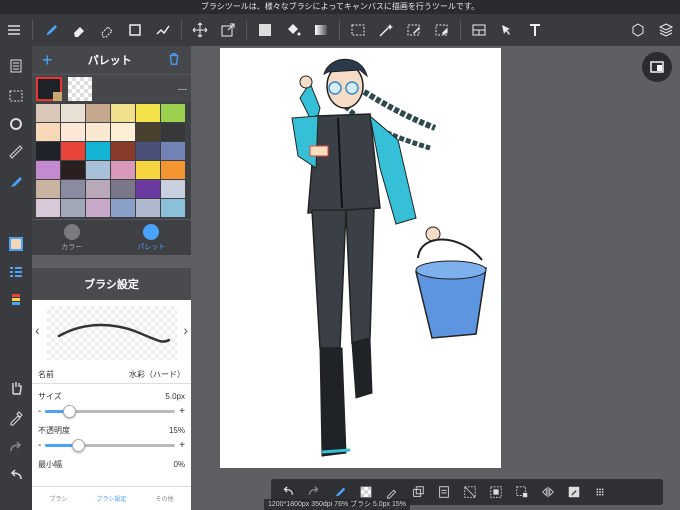  Describe the element at coordinates (174, 60) in the screenshot. I see `trash-icon` at that location.